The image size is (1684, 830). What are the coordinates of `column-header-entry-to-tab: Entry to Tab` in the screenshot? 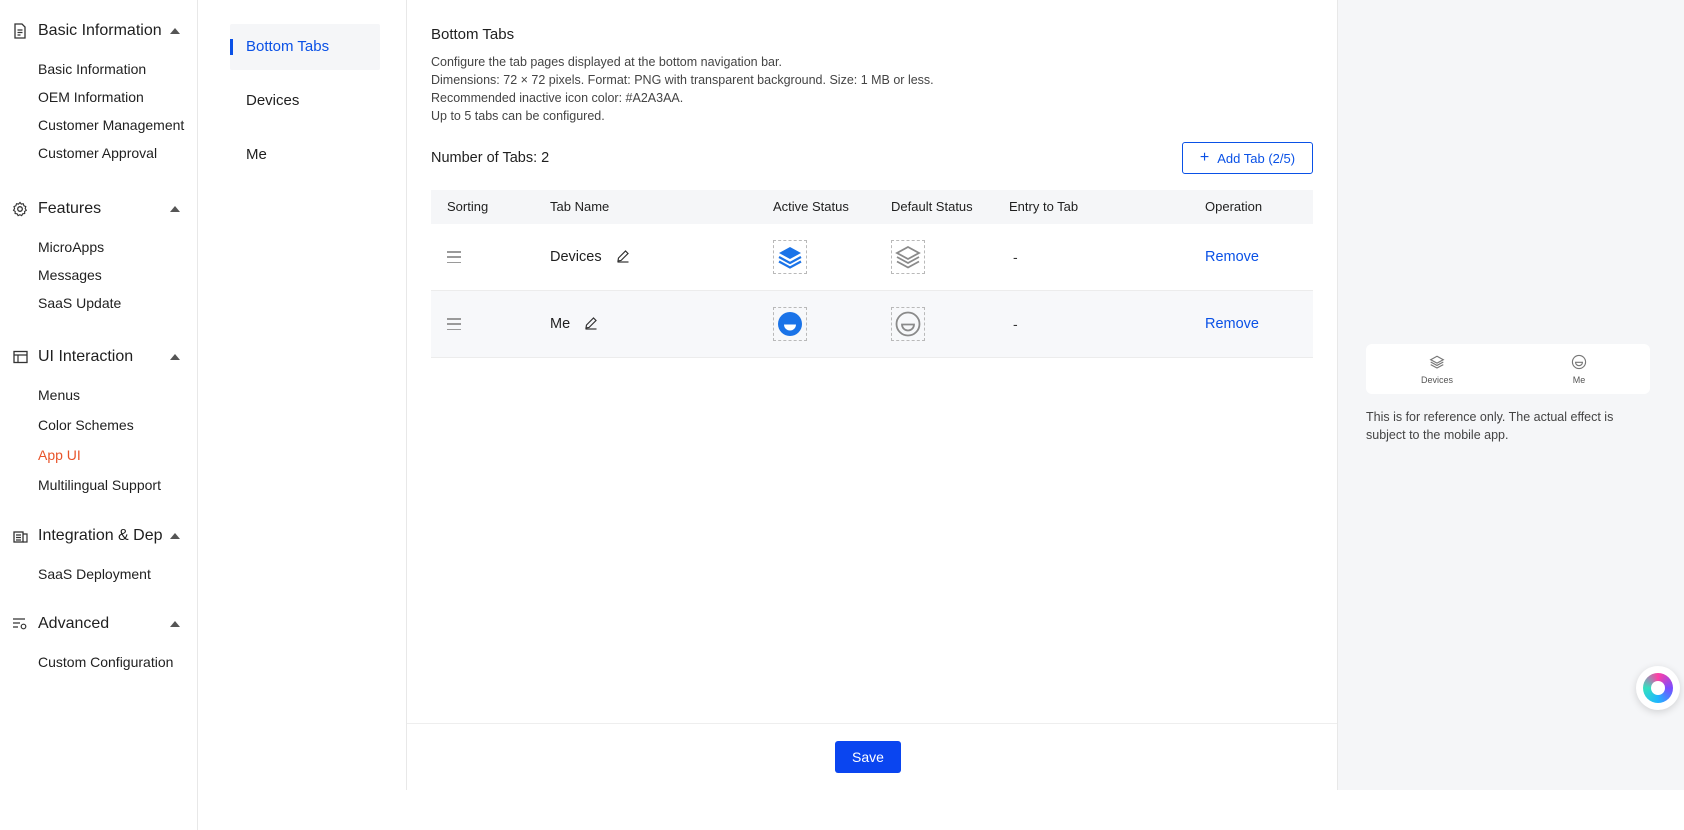 It's located at (1044, 206).